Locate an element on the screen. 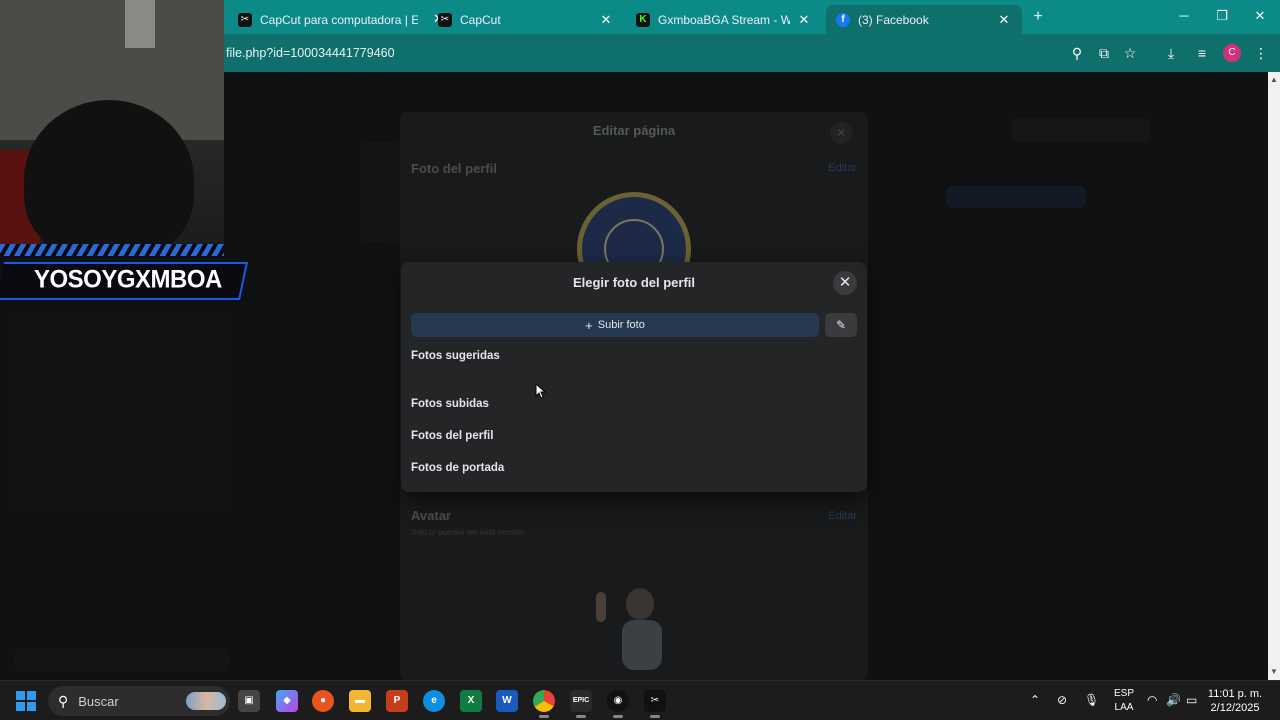 The image size is (1280, 720). tab-facebook: f (3) Facebook ✕ is located at coordinates (924, 19).